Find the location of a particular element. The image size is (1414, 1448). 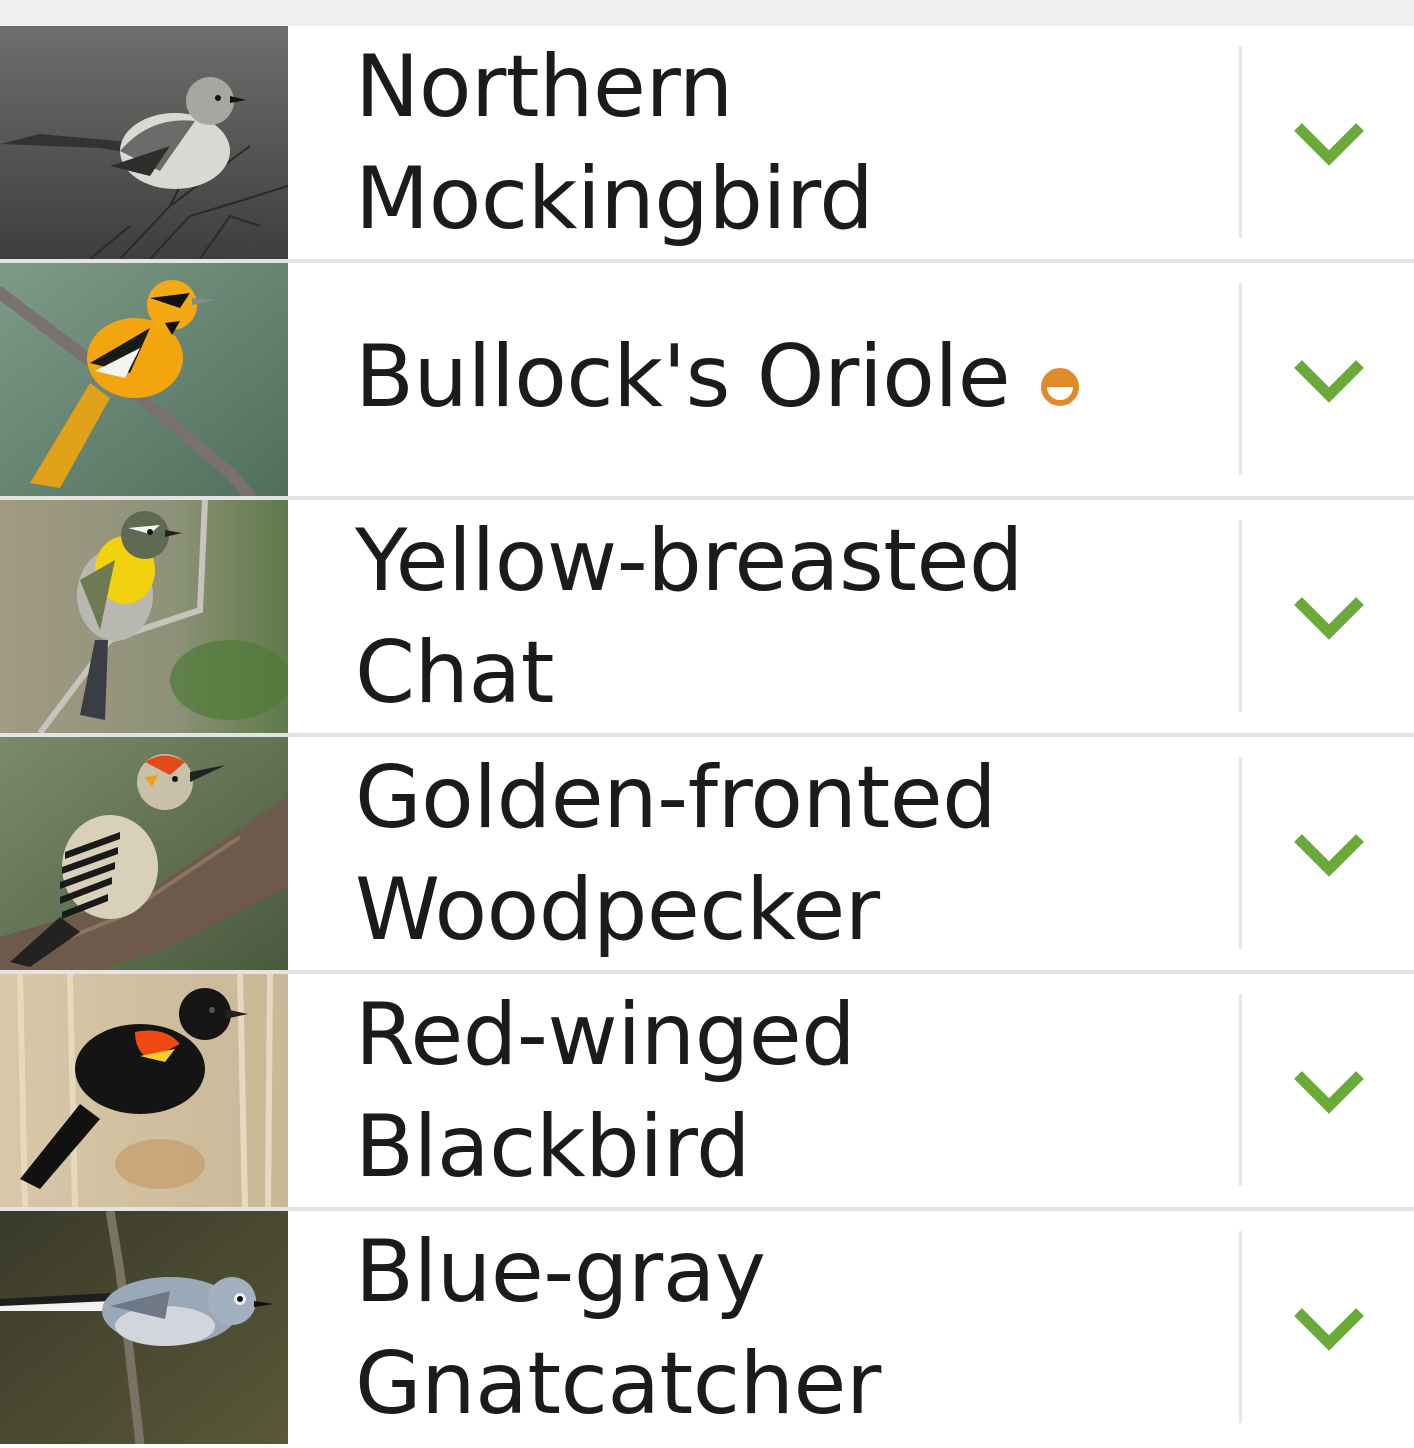

yellow-breasted-chat-photo is located at coordinates (144, 616).